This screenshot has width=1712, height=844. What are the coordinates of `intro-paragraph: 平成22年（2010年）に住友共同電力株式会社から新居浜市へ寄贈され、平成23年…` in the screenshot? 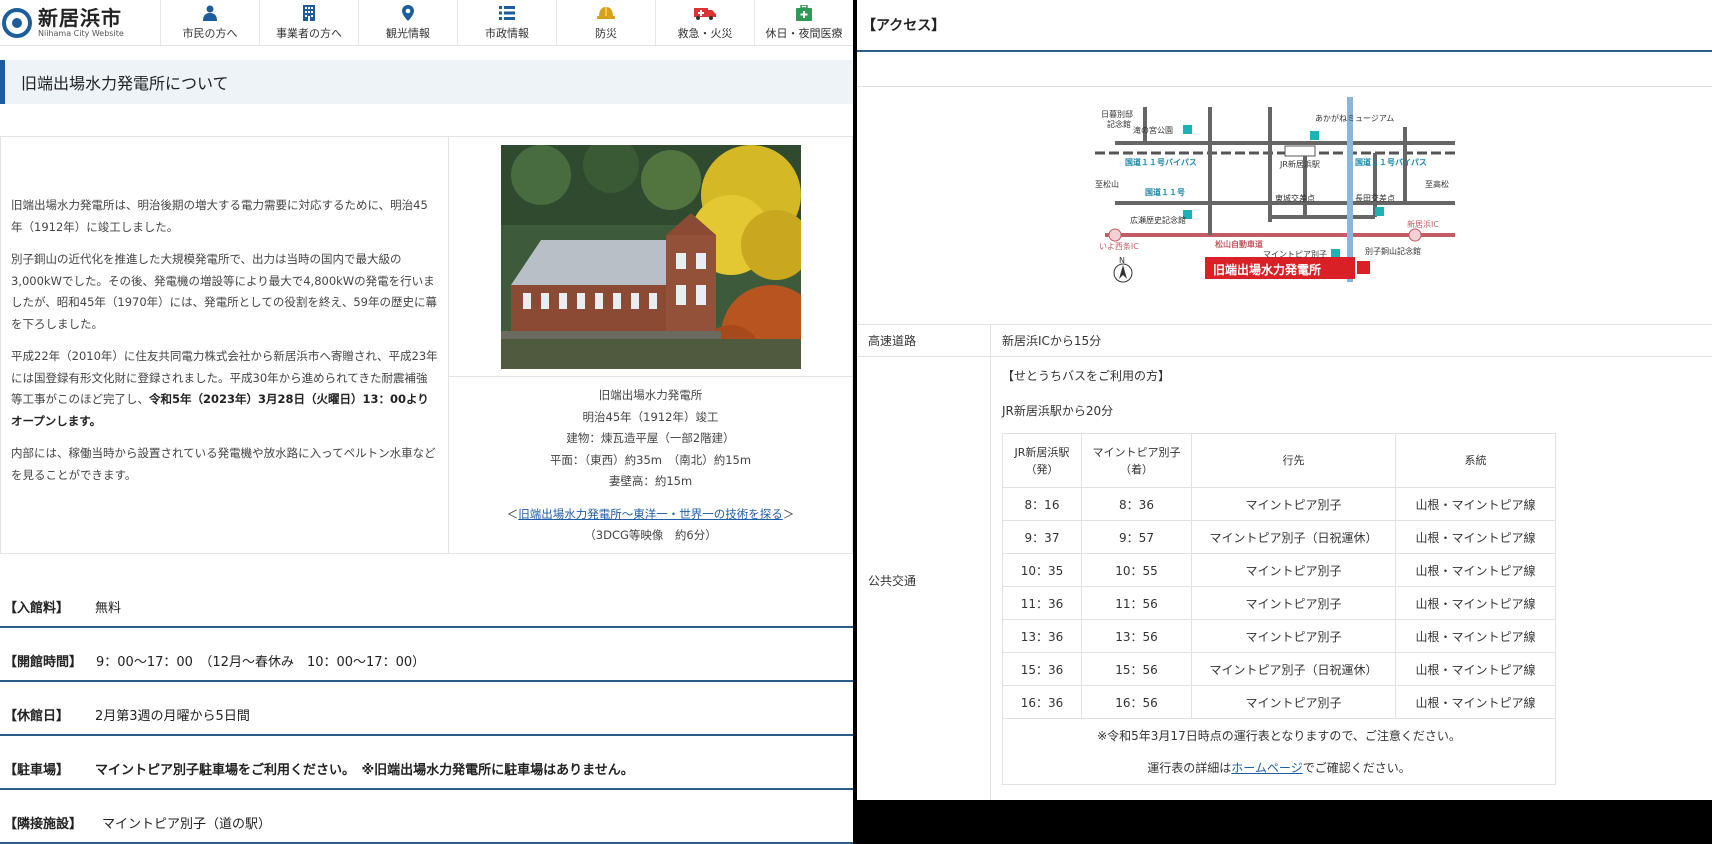 It's located at (224, 388).